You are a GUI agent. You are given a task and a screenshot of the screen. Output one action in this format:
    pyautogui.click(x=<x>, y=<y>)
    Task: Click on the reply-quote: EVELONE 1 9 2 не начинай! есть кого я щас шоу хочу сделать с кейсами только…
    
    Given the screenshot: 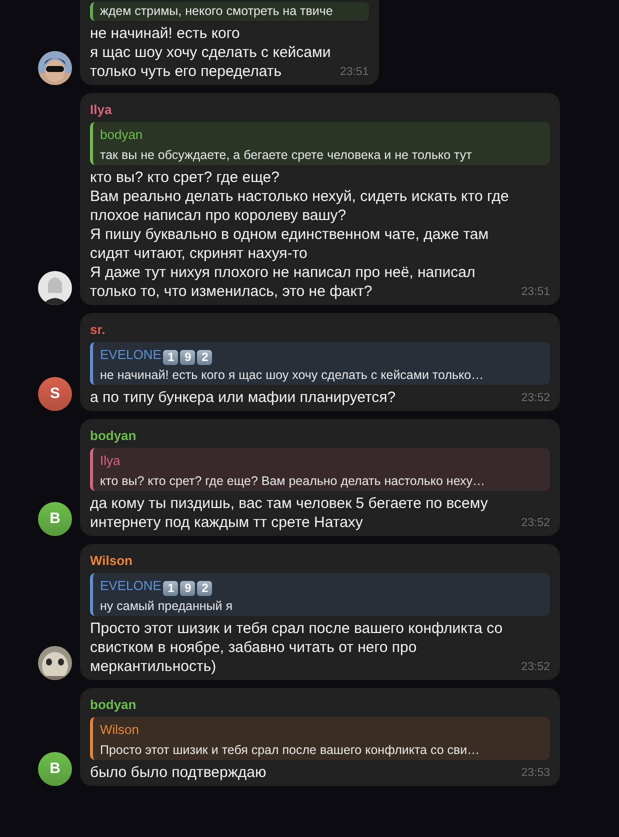 What is the action you would take?
    pyautogui.click(x=320, y=363)
    